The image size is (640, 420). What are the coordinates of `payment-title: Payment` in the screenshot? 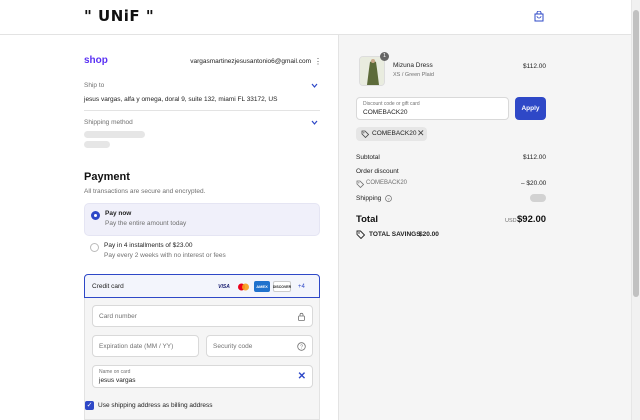 It's located at (107, 177).